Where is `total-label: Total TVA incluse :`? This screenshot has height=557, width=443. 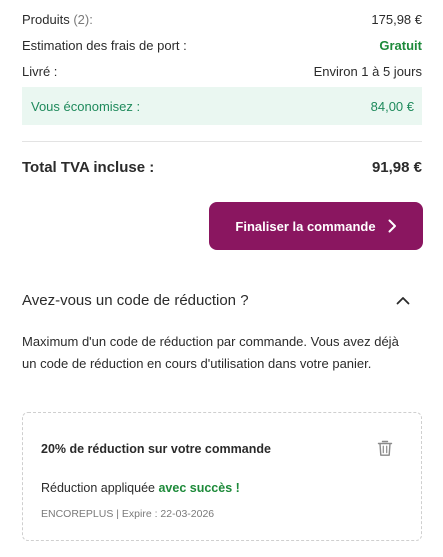 total-label: Total TVA incluse : is located at coordinates (88, 167).